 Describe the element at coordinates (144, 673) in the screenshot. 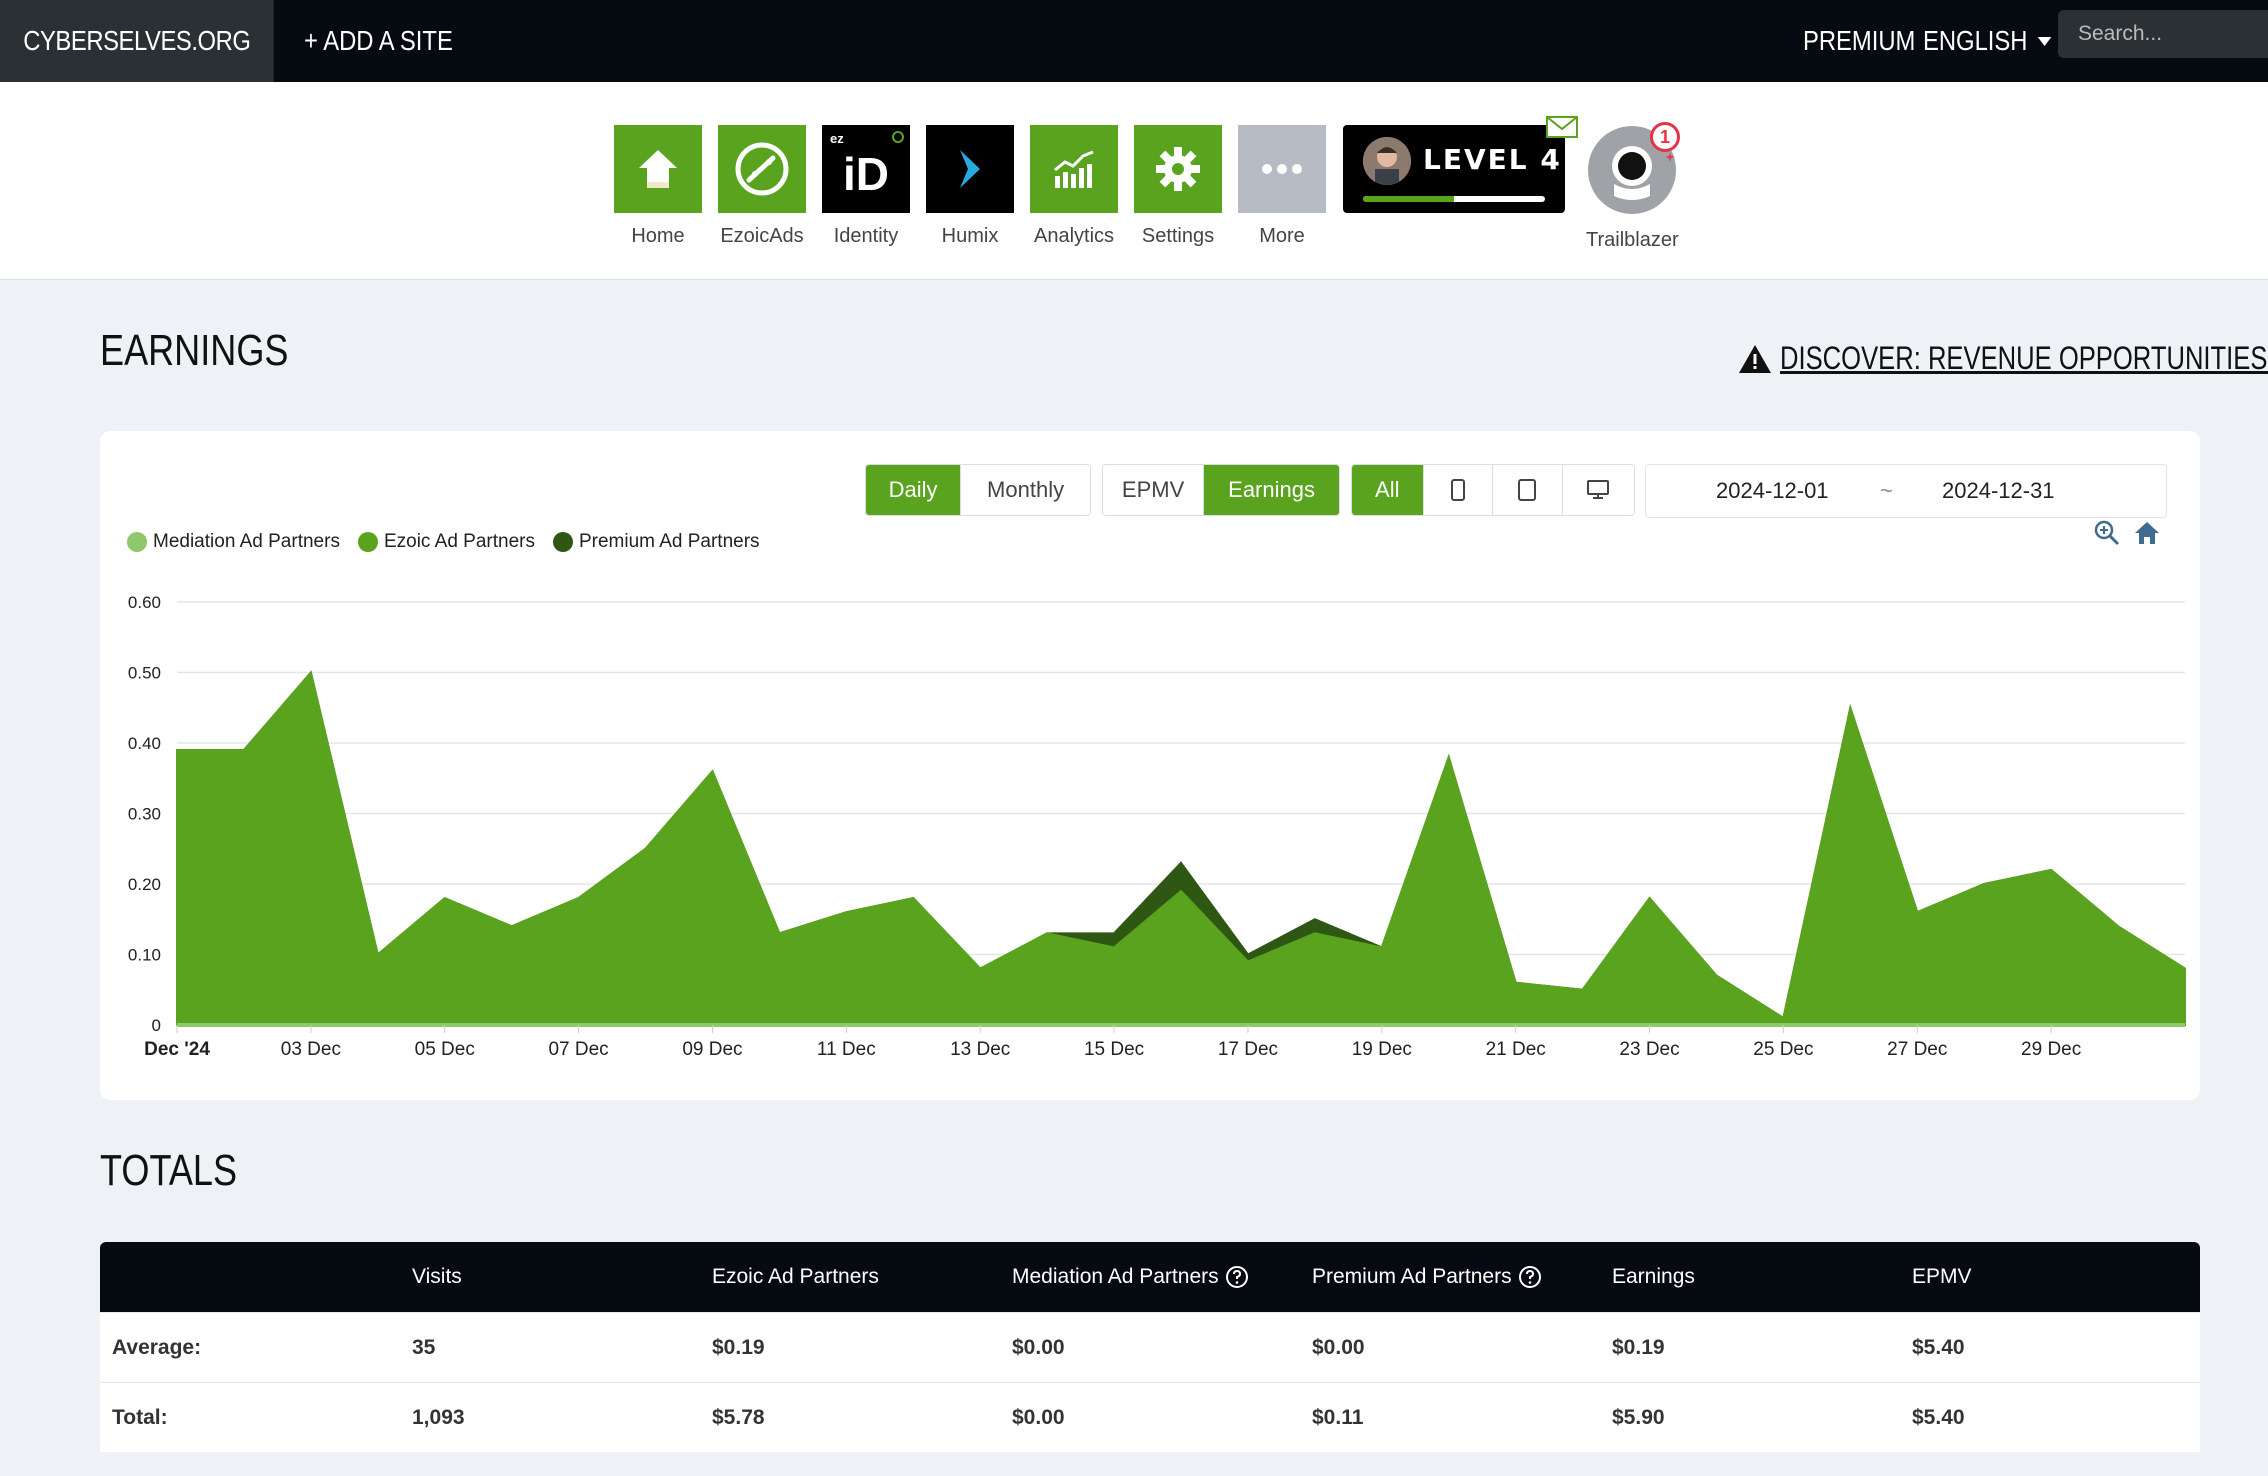

I see `y-tick-label: 0.50` at that location.